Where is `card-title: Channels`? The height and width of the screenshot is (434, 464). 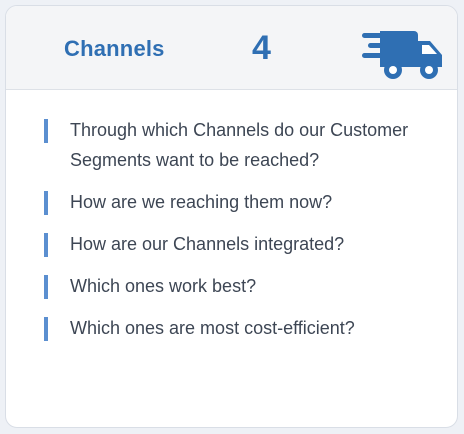
card-title: Channels is located at coordinates (114, 48).